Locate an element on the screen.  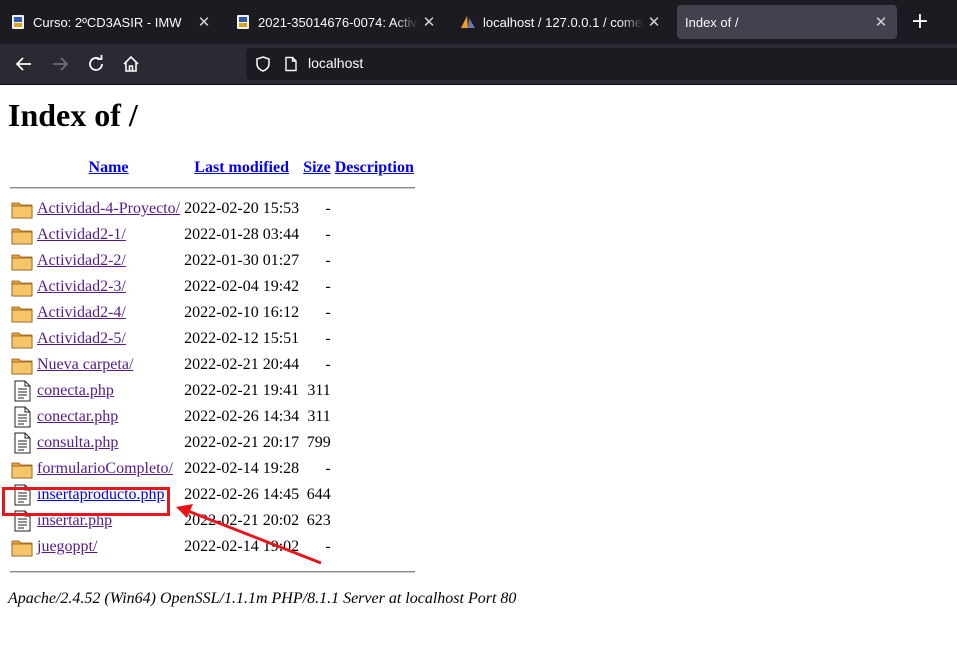
size-cell: 311 is located at coordinates (319, 416).